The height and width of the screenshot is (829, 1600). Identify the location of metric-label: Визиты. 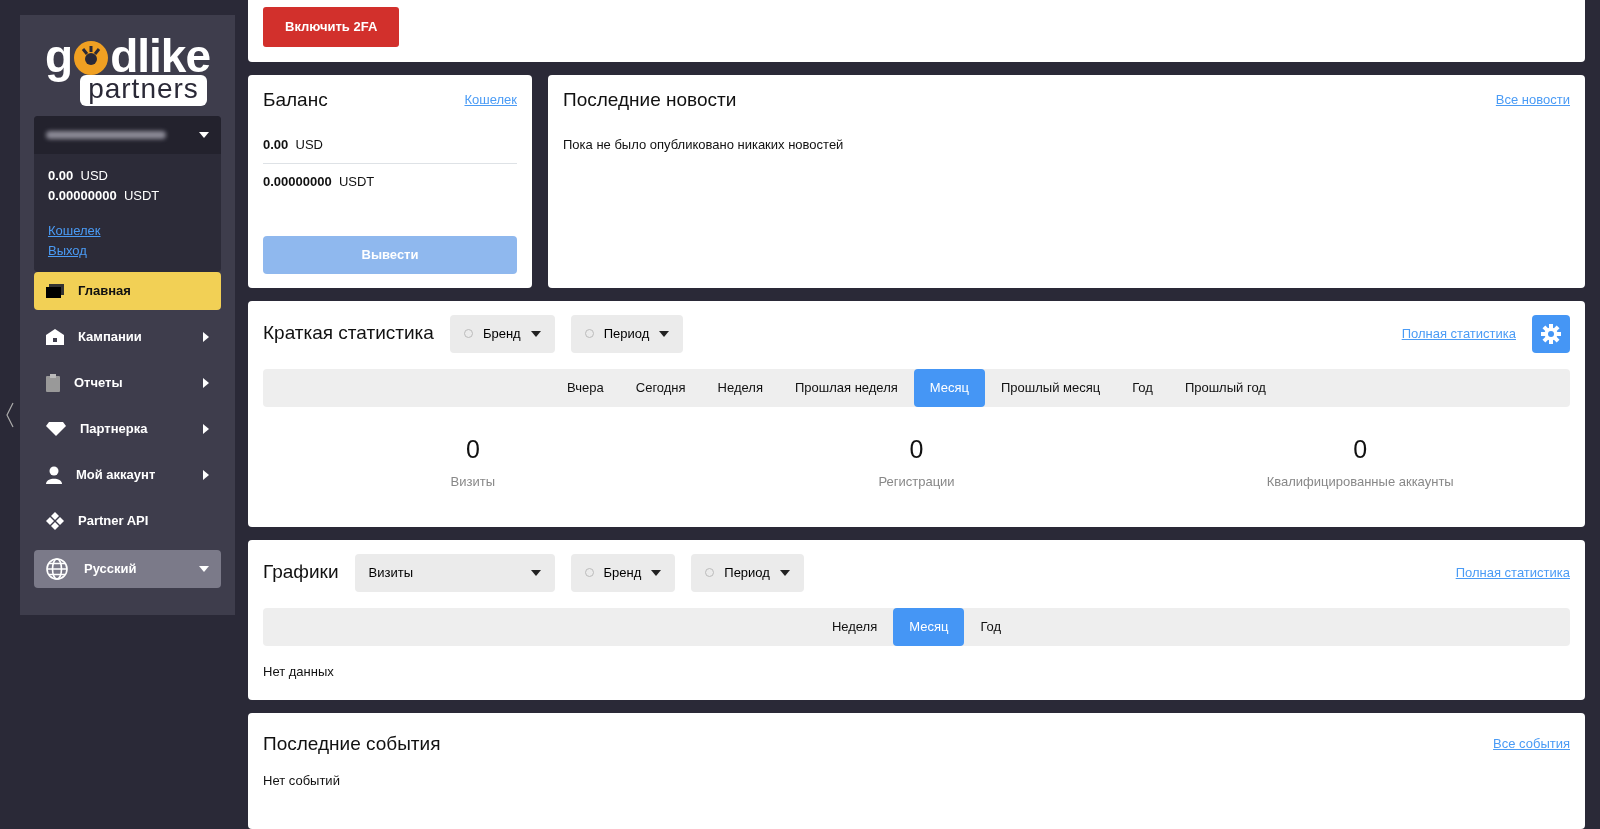
(473, 482).